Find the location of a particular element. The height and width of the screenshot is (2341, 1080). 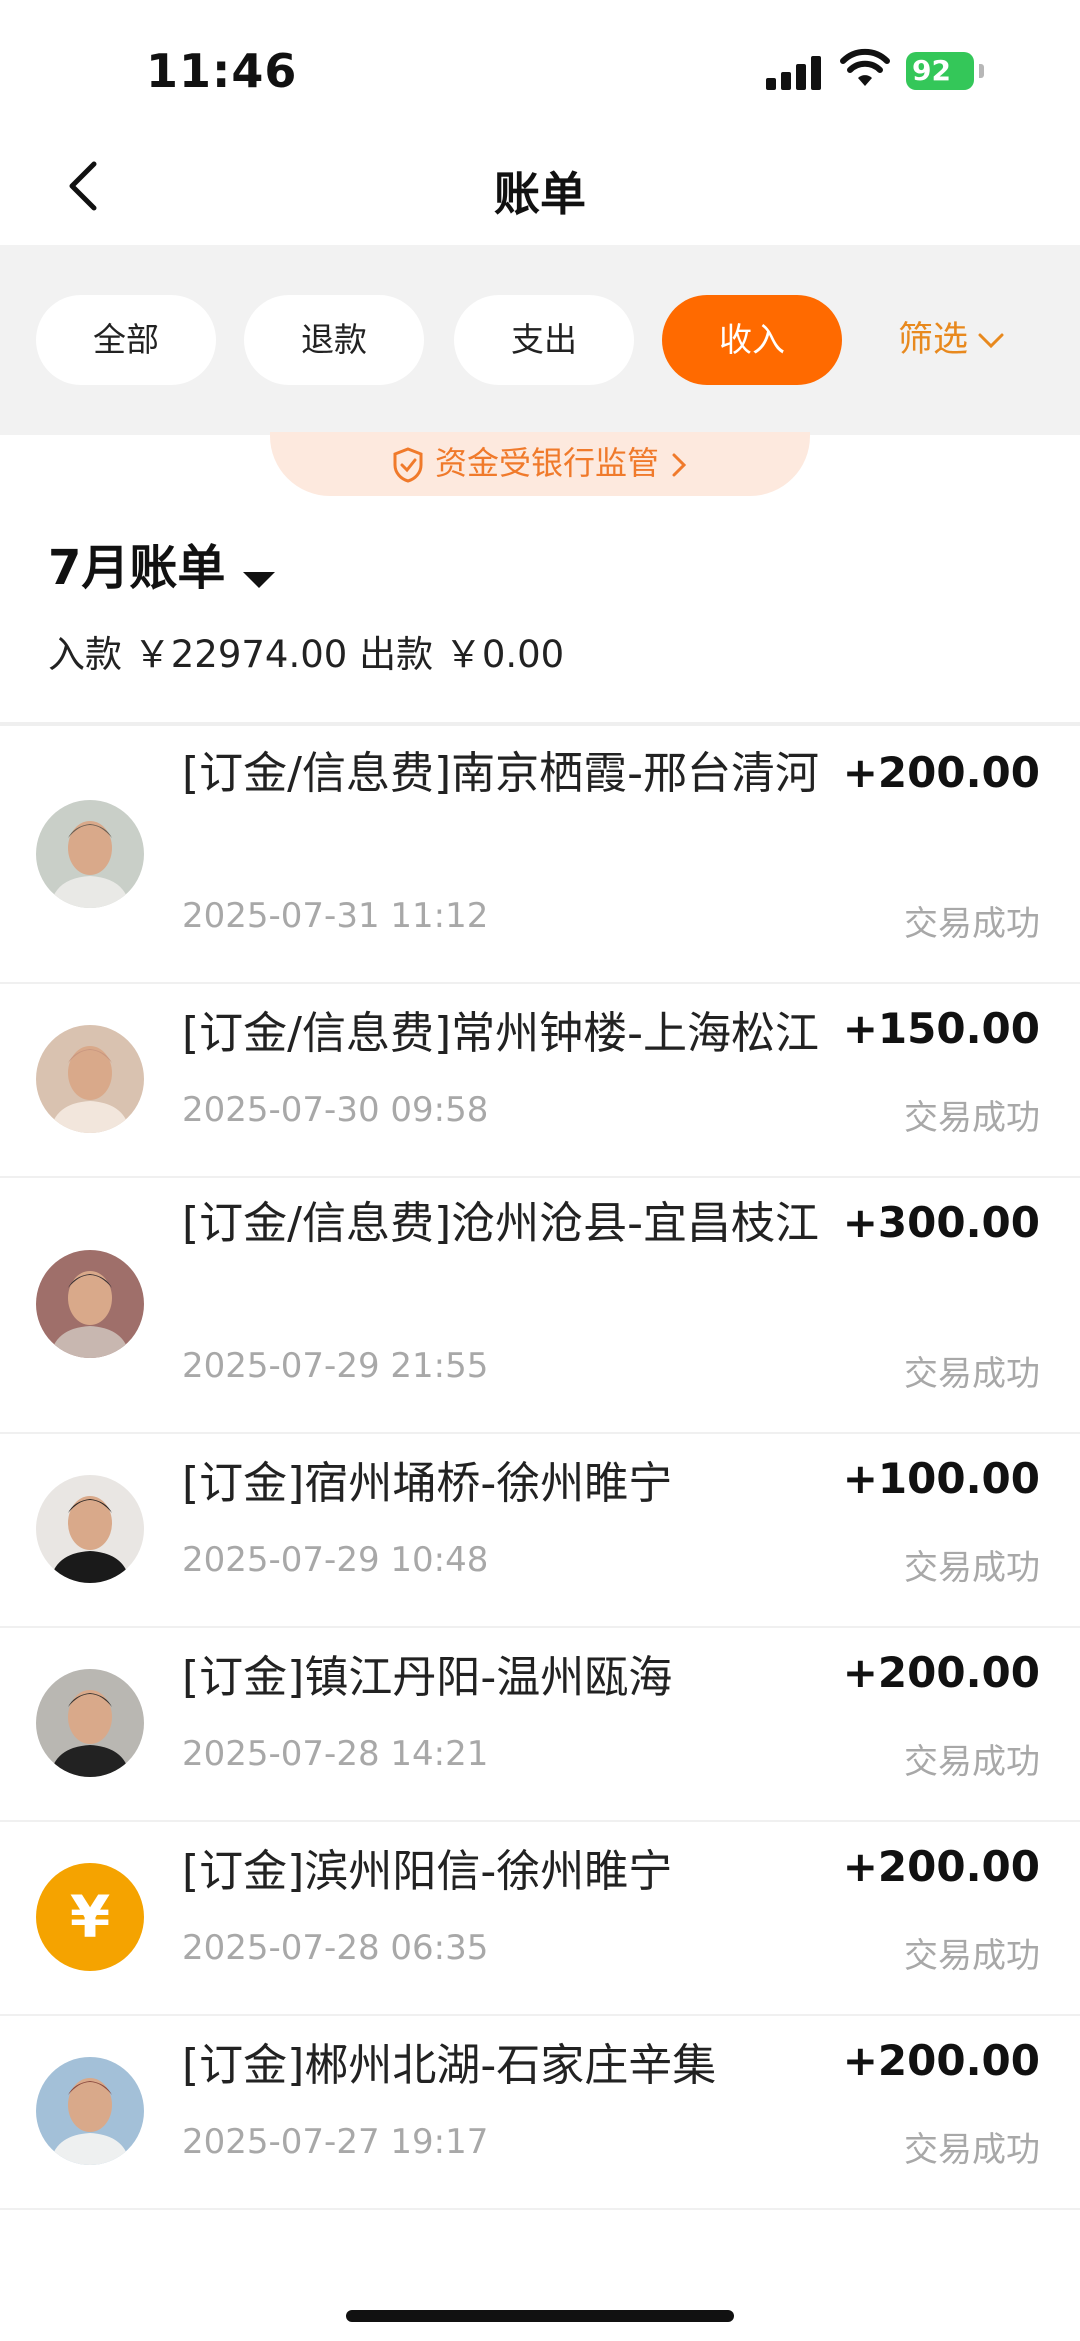

transaction-amount: +100.00 is located at coordinates (941, 1478).